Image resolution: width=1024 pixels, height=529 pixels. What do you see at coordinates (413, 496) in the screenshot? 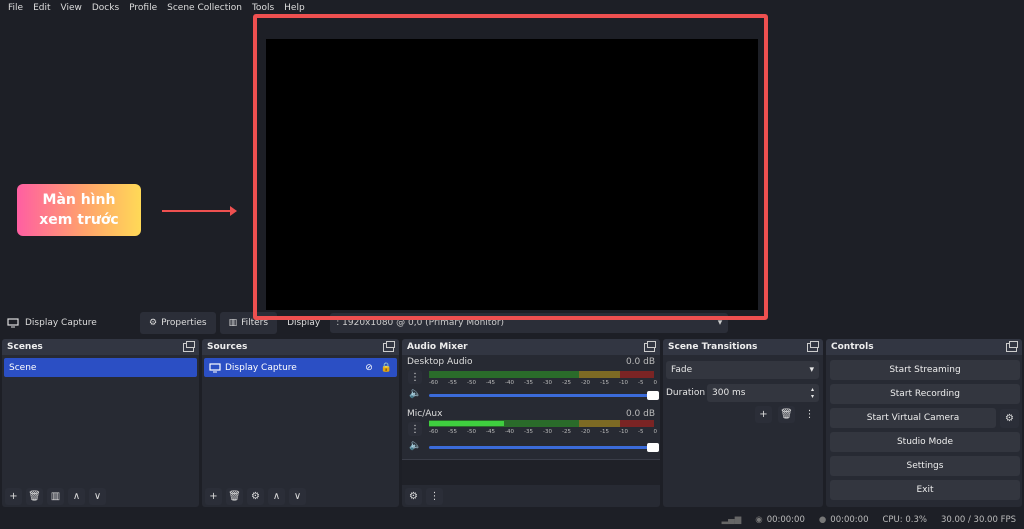
I see `advanced-audio-button: ⚙` at bounding box center [413, 496].